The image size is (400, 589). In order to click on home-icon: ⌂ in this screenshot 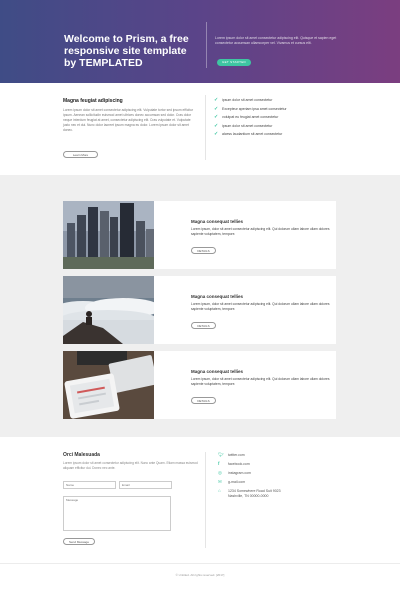, I will do `click(219, 490)`.